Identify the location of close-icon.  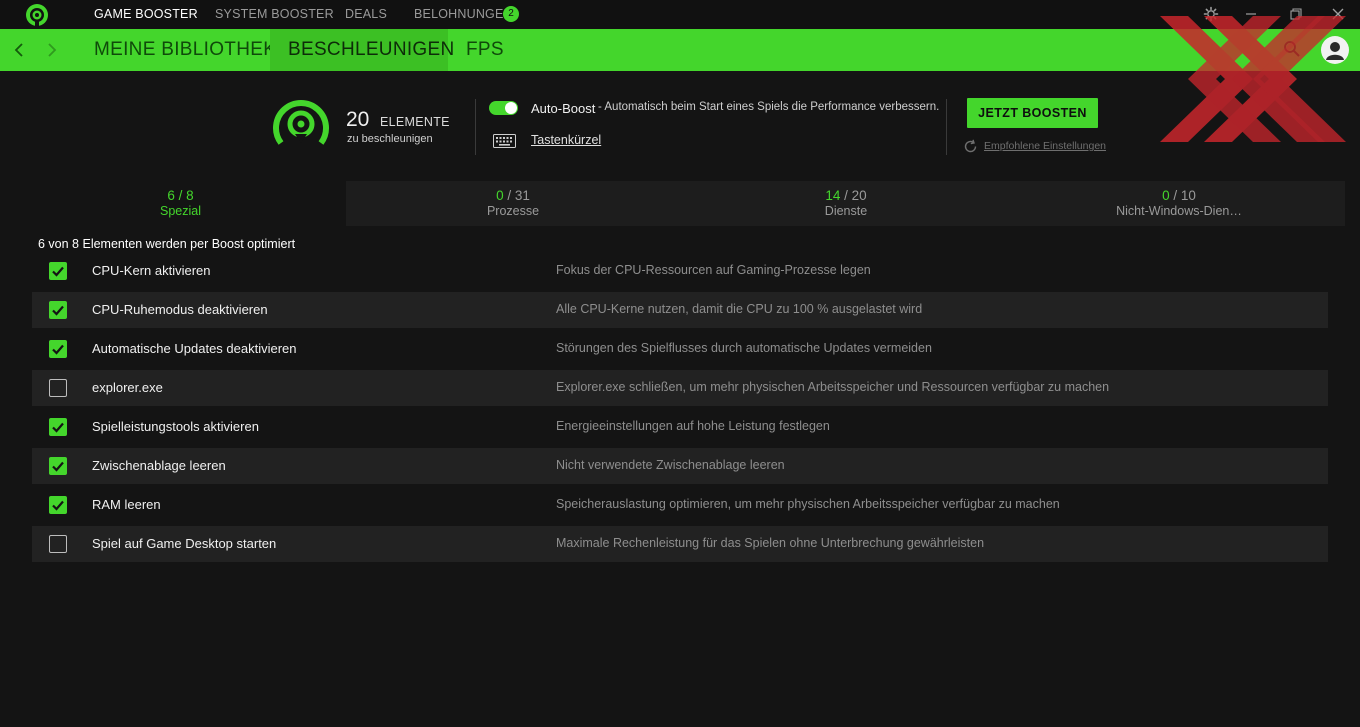
(1338, 14).